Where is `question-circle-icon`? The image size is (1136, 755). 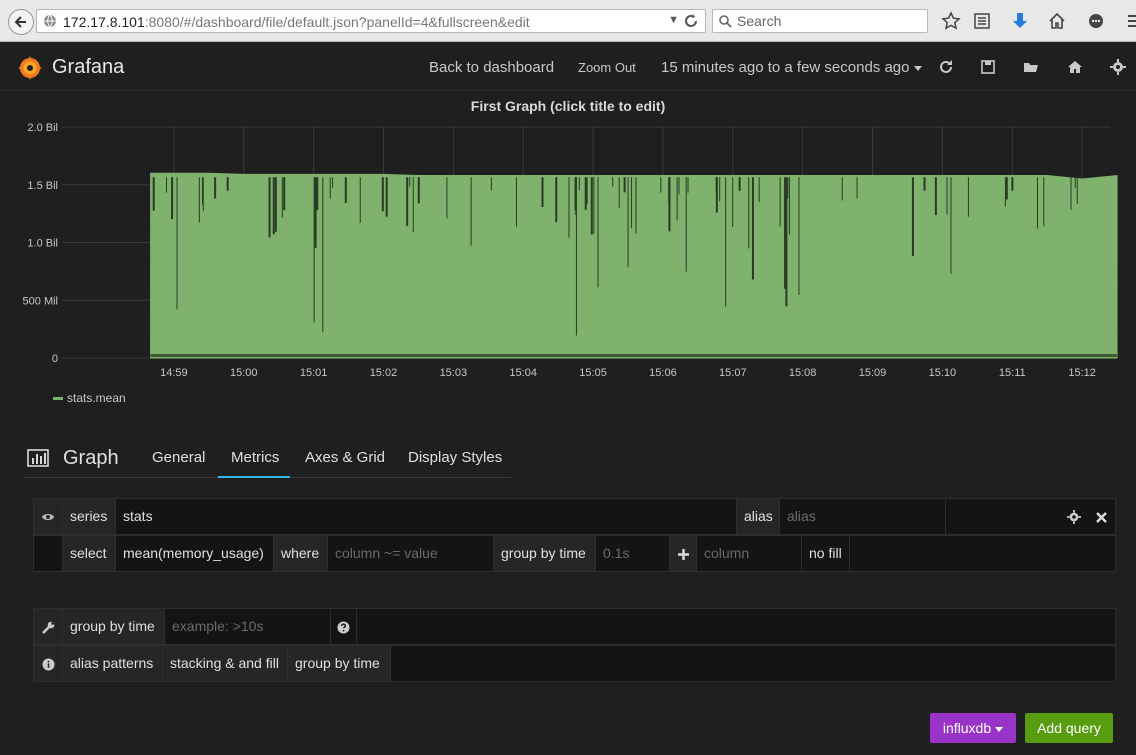
question-circle-icon is located at coordinates (343, 627).